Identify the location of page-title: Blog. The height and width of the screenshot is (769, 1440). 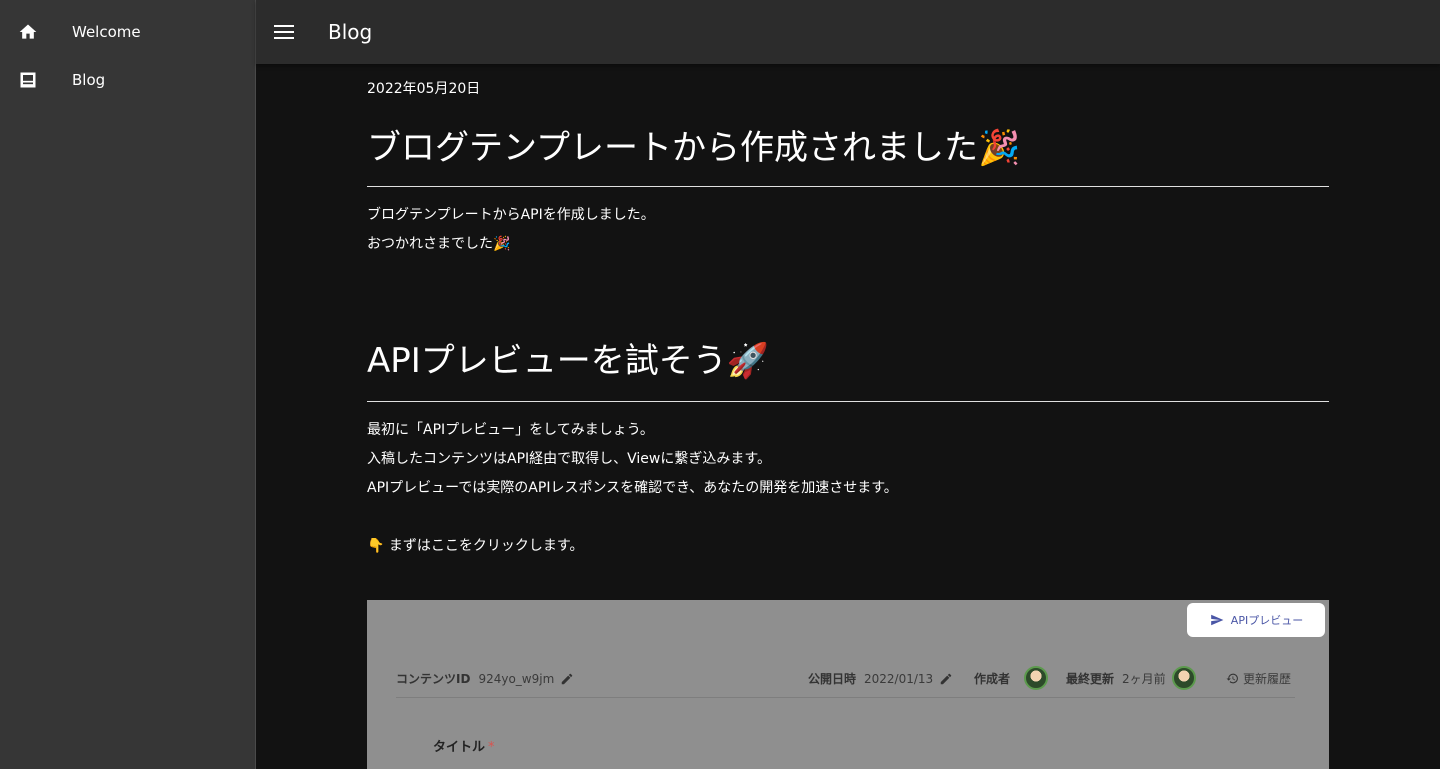
(350, 32).